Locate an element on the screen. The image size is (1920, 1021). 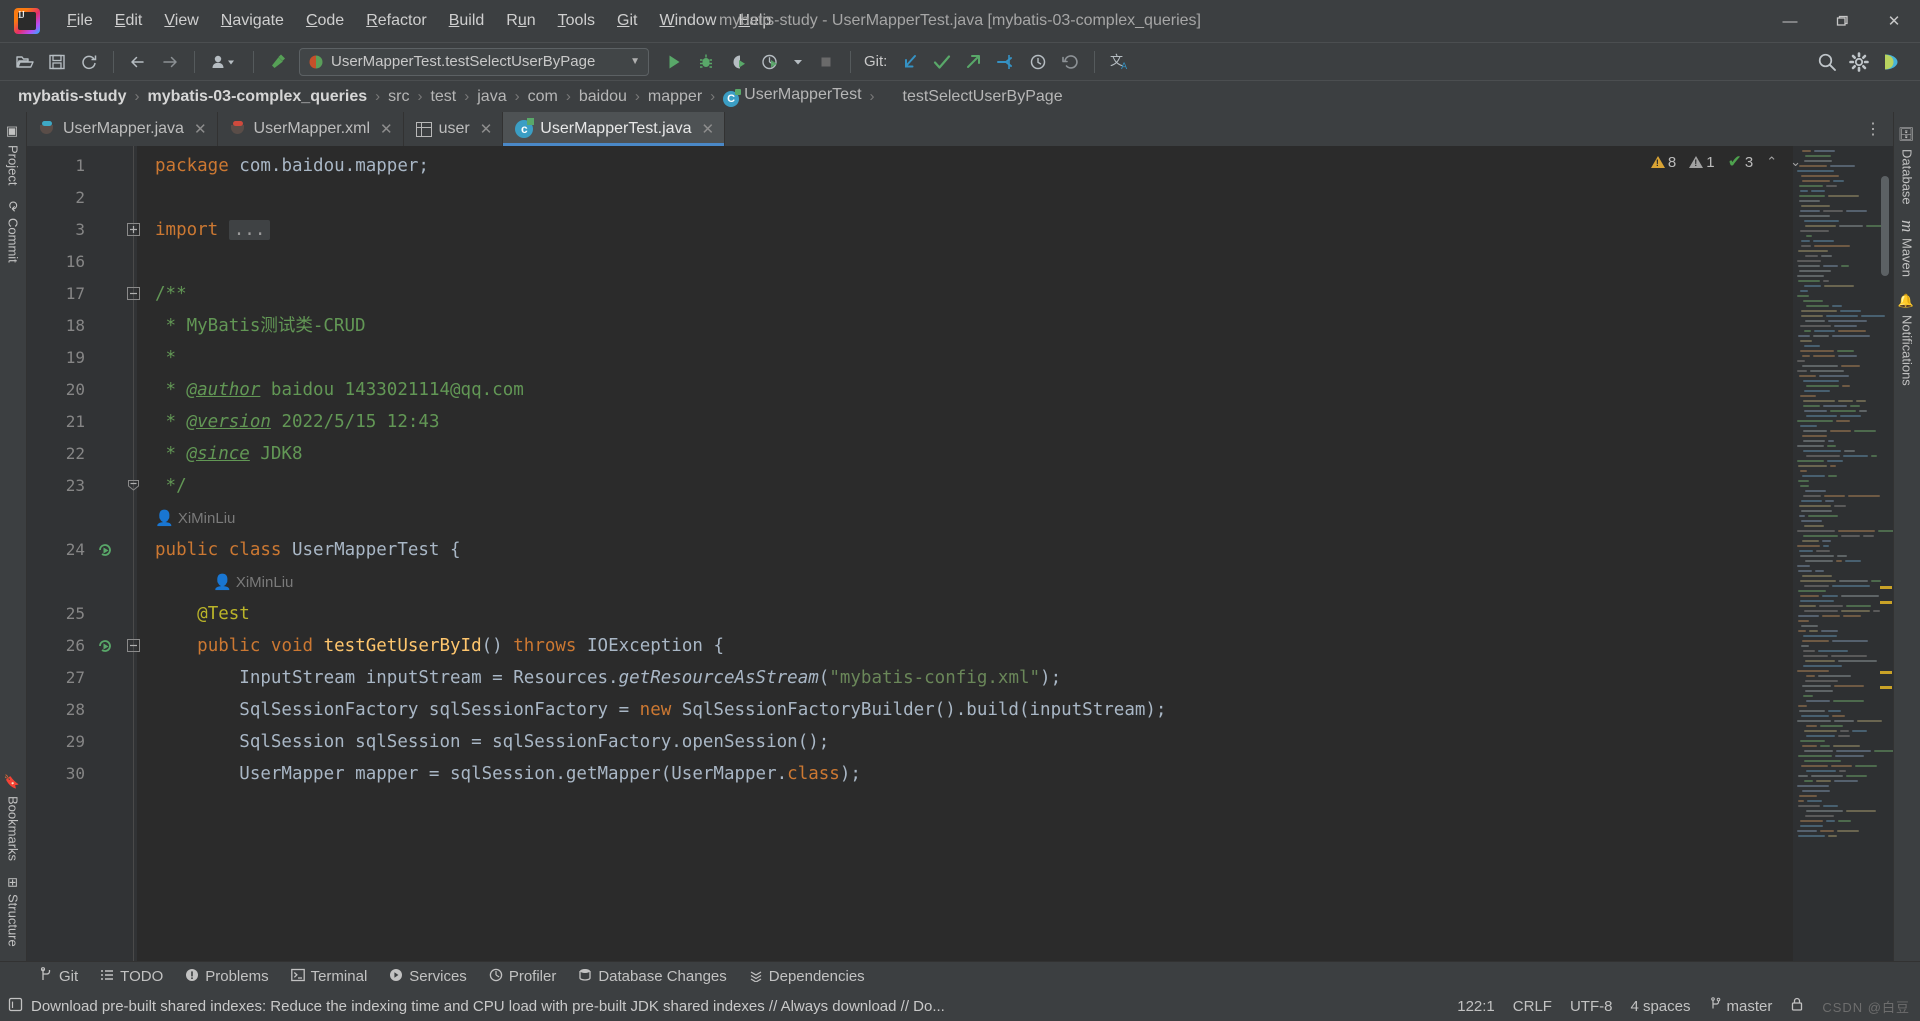
git-commit-icon is located at coordinates (942, 62).